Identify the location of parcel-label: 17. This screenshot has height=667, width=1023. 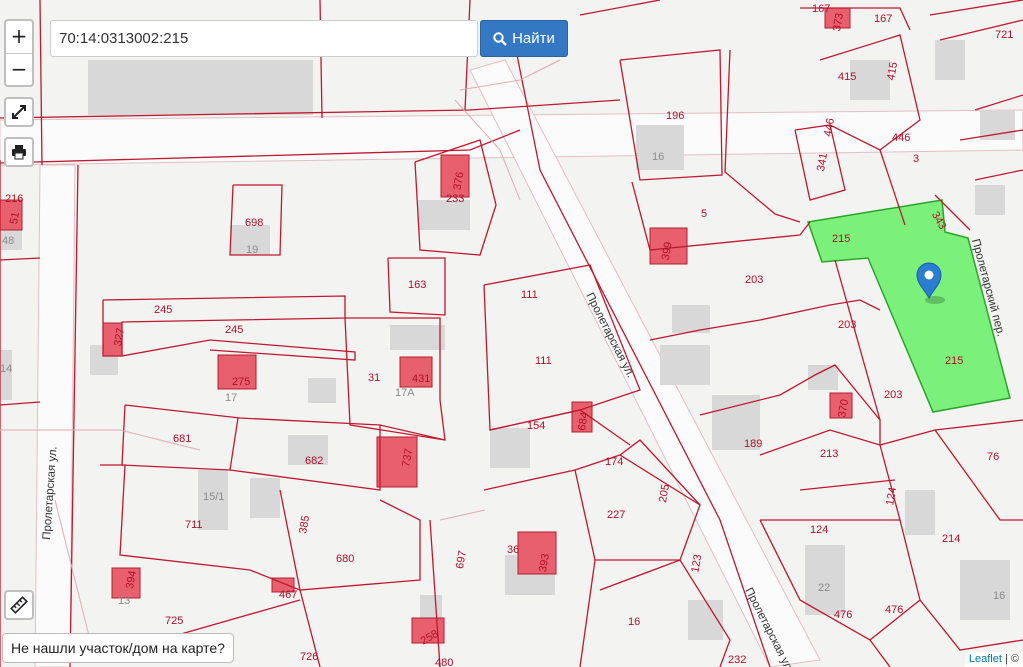
(231, 398).